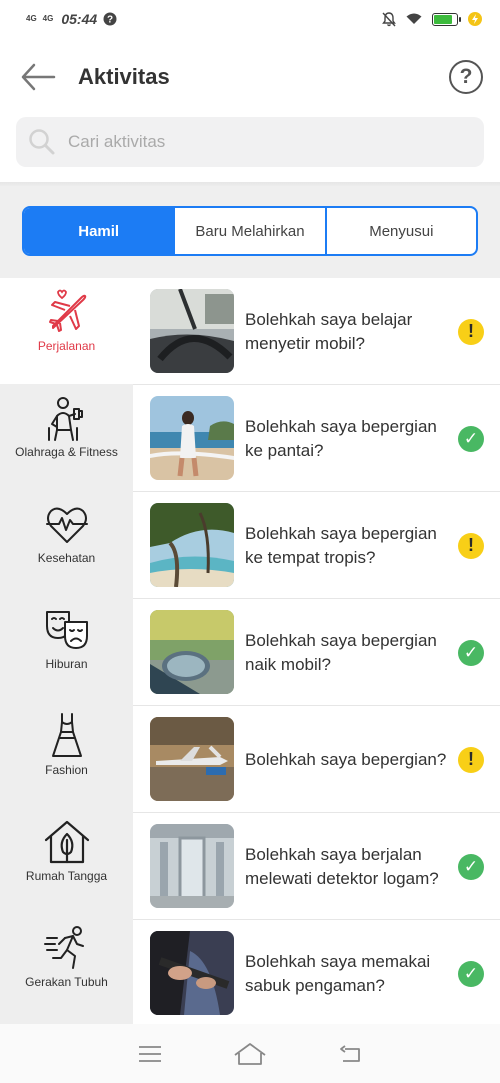  I want to click on clock: 05:44, so click(79, 19).